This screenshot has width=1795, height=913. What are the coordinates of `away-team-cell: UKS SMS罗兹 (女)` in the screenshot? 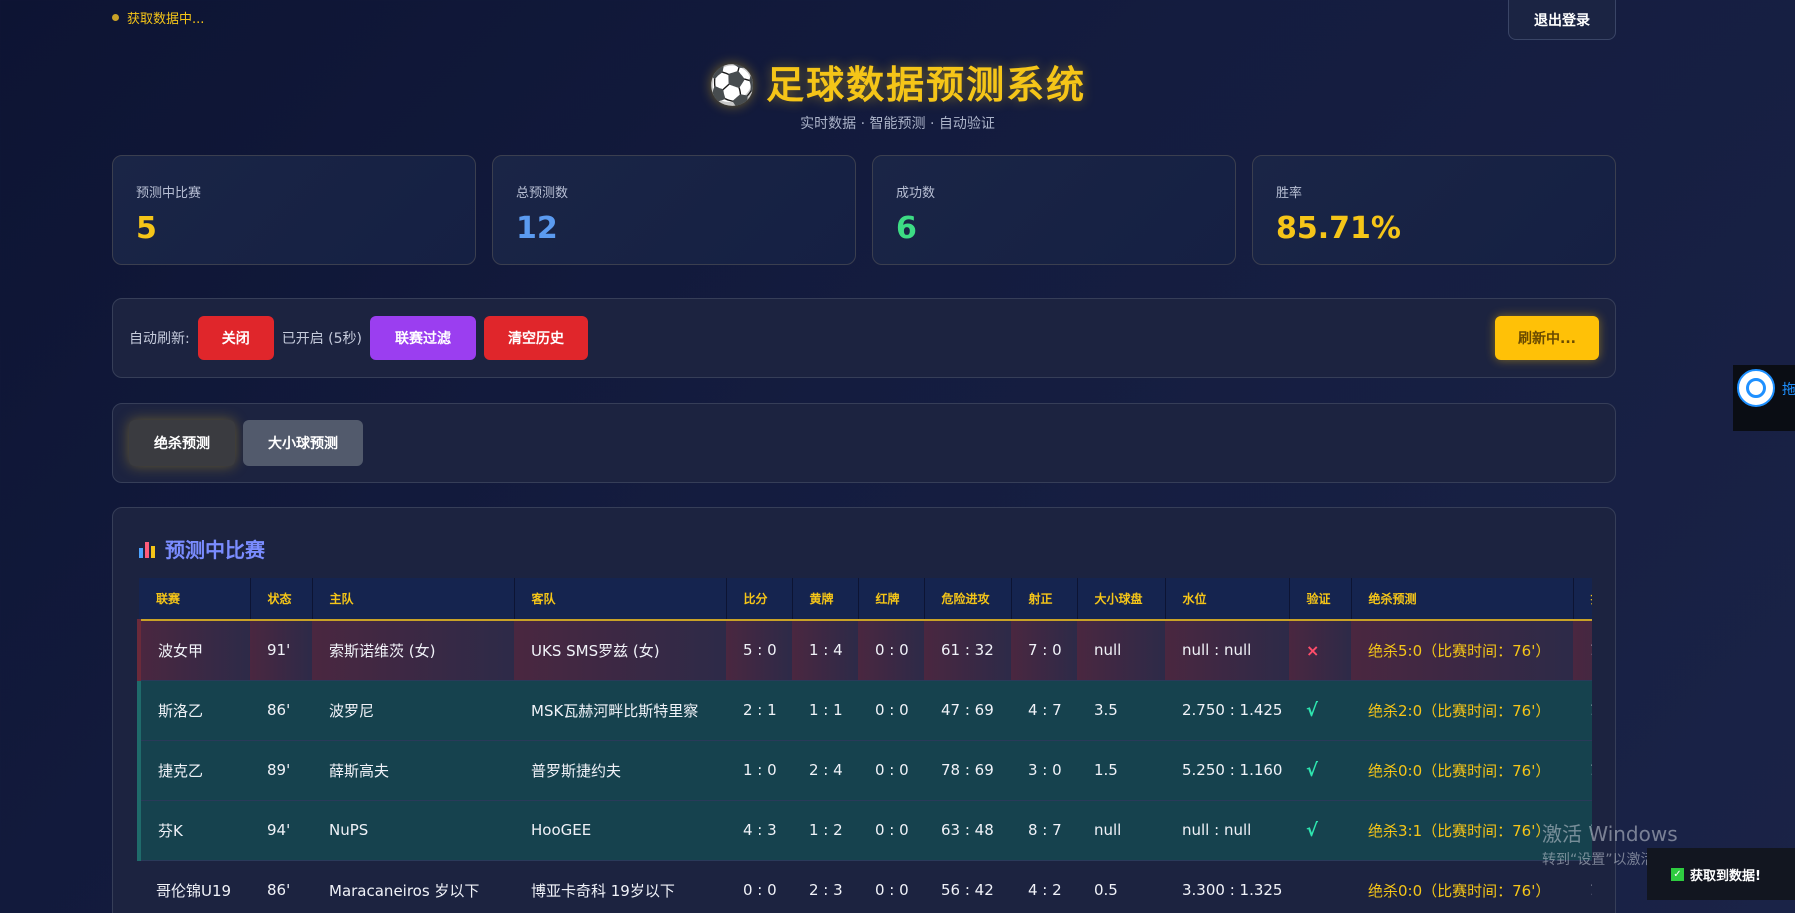 It's located at (620, 650).